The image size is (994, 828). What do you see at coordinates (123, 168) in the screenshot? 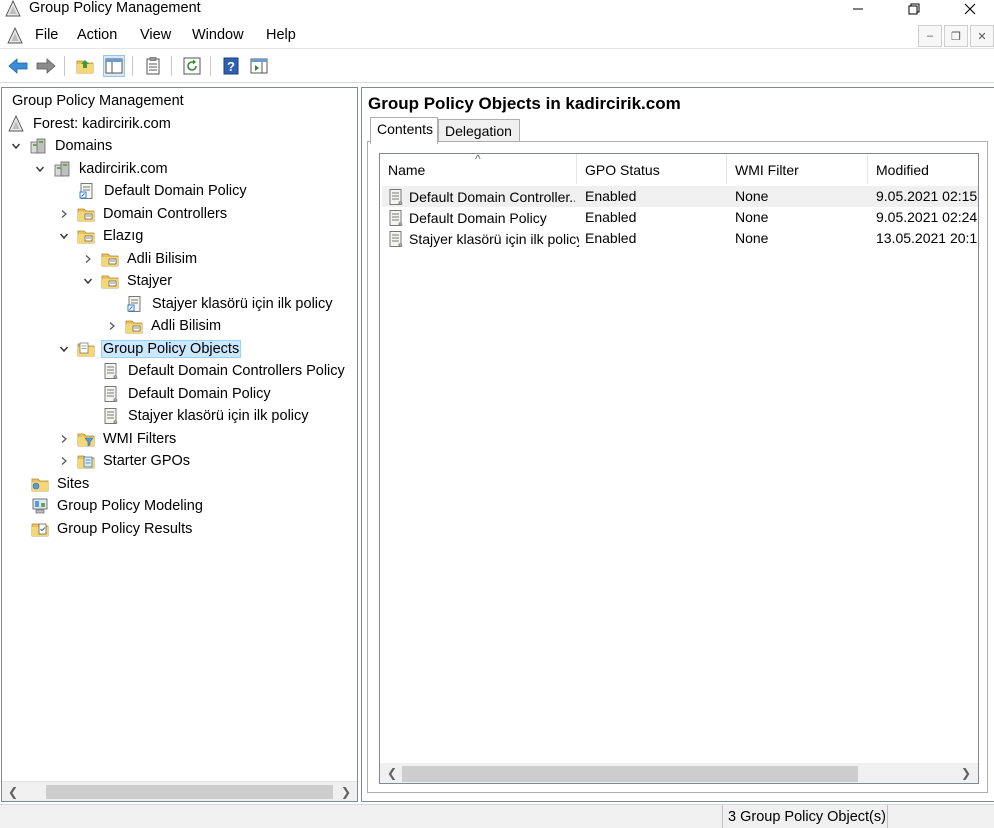
I see `tree-label: kadircirik.com` at bounding box center [123, 168].